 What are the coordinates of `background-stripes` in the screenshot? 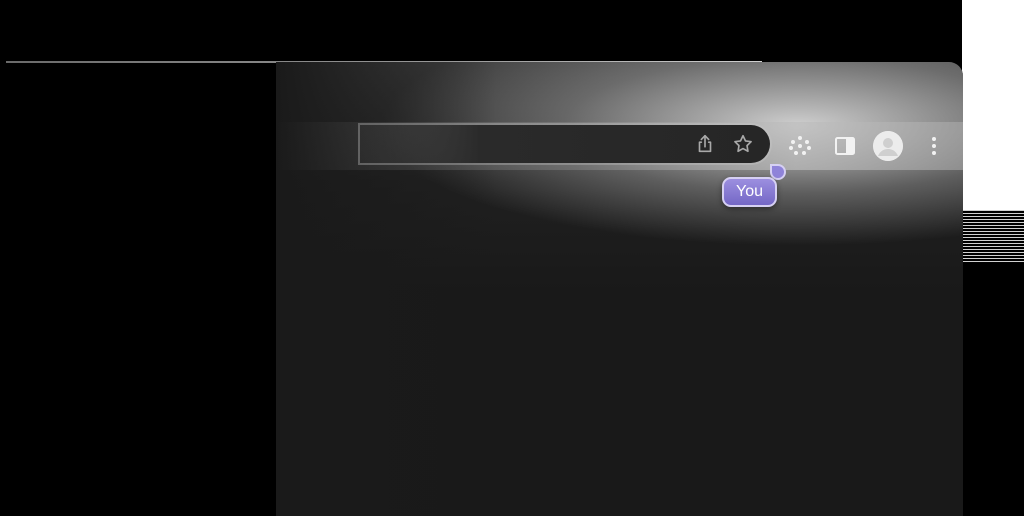 It's located at (993, 237).